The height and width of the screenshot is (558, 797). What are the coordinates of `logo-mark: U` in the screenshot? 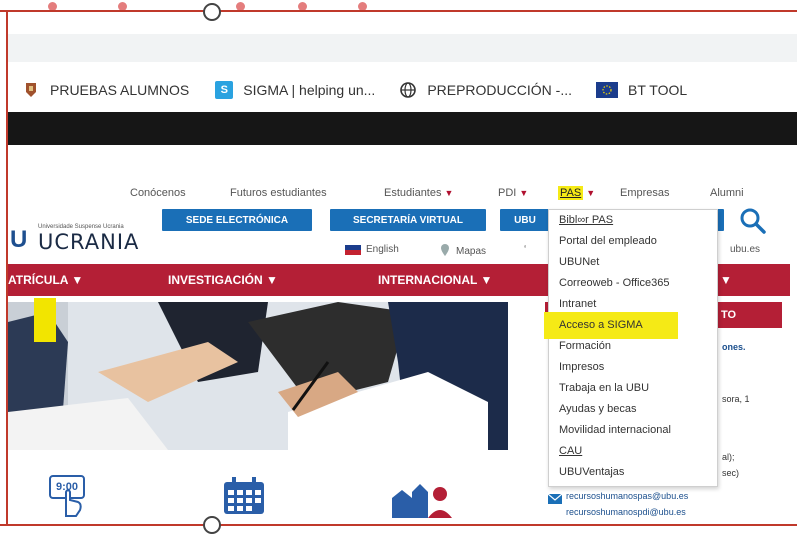 It's located at (18, 240).